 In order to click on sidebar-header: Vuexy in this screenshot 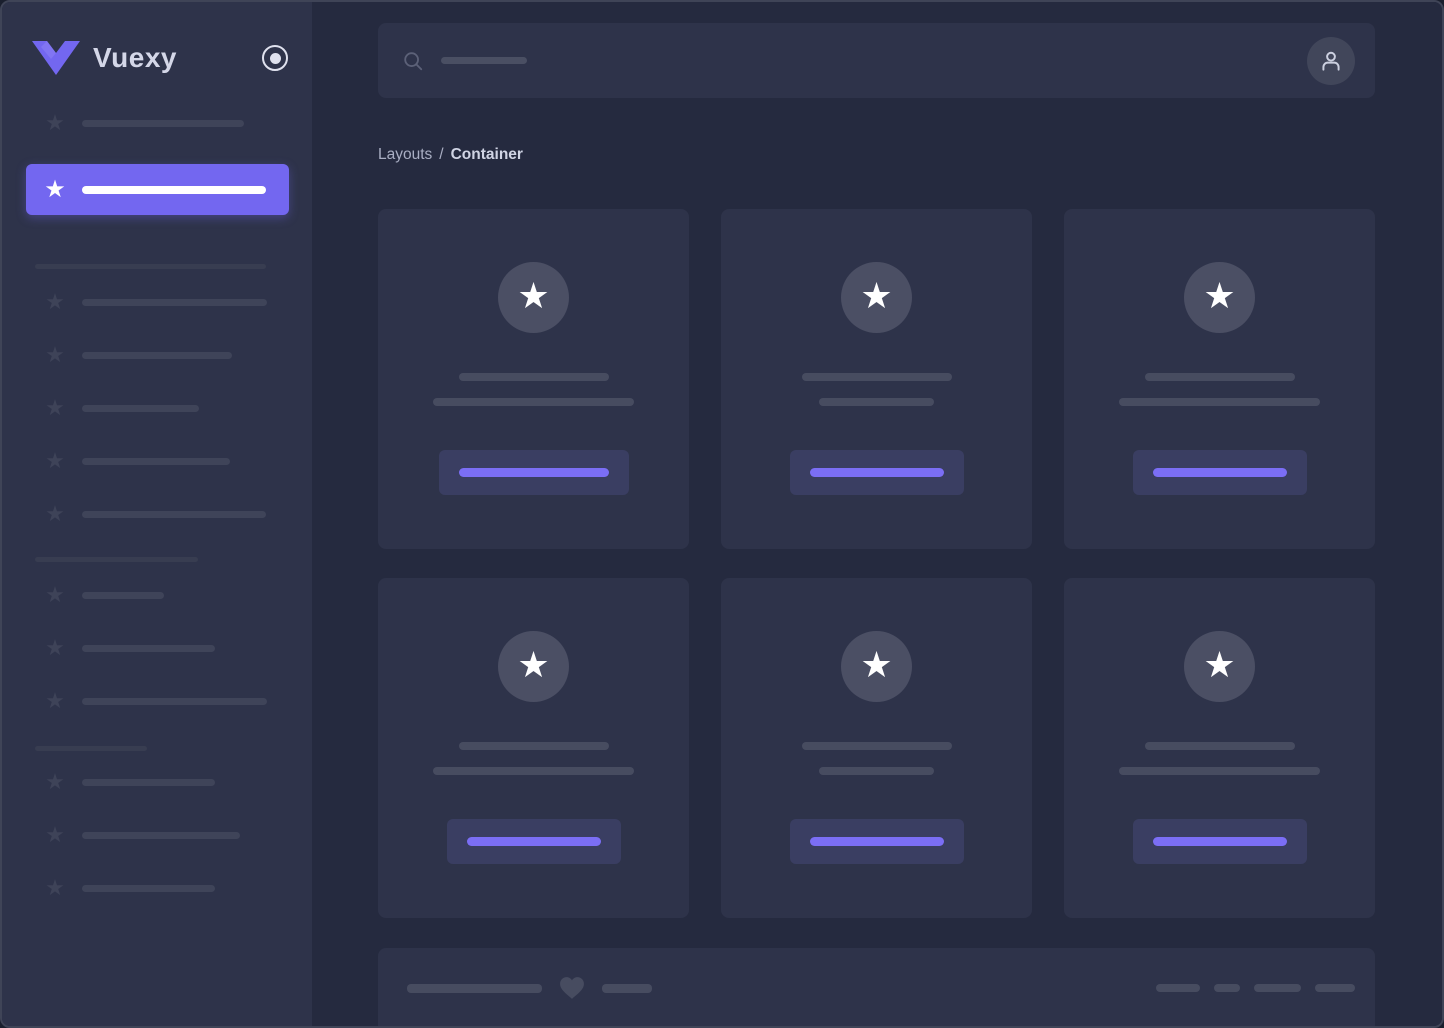, I will do `click(160, 58)`.